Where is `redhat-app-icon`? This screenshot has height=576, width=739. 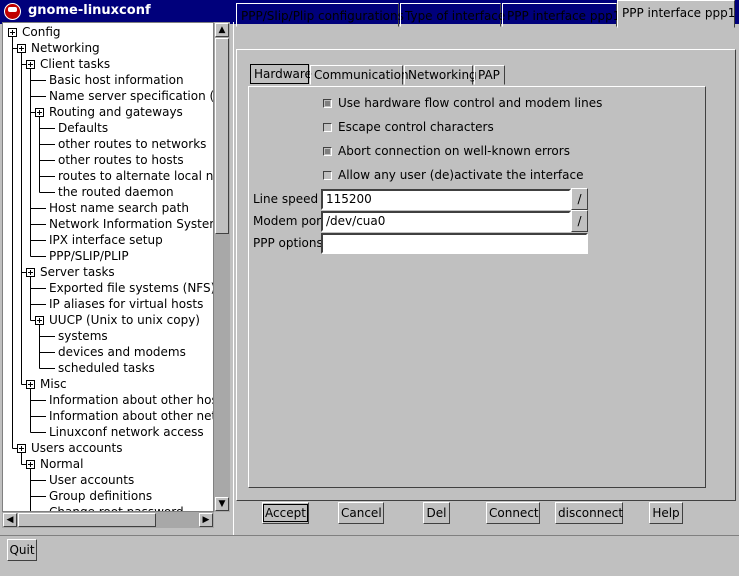 redhat-app-icon is located at coordinates (12, 11).